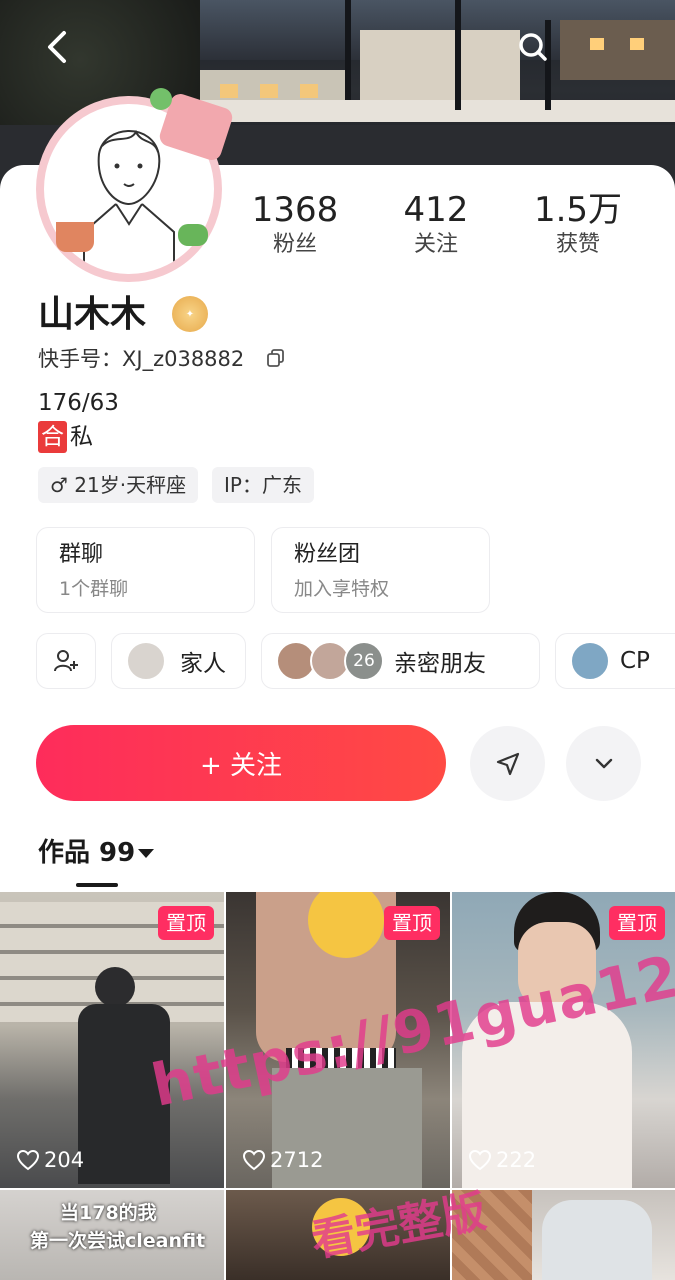 This screenshot has height=1280, width=675. I want to click on kuaishou-id: 快手号：XJ_z038882, so click(141, 359).